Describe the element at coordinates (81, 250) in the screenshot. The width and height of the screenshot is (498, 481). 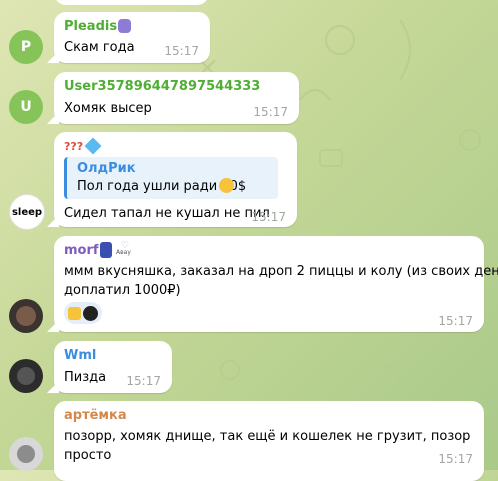
I see `sender-name: morf` at that location.